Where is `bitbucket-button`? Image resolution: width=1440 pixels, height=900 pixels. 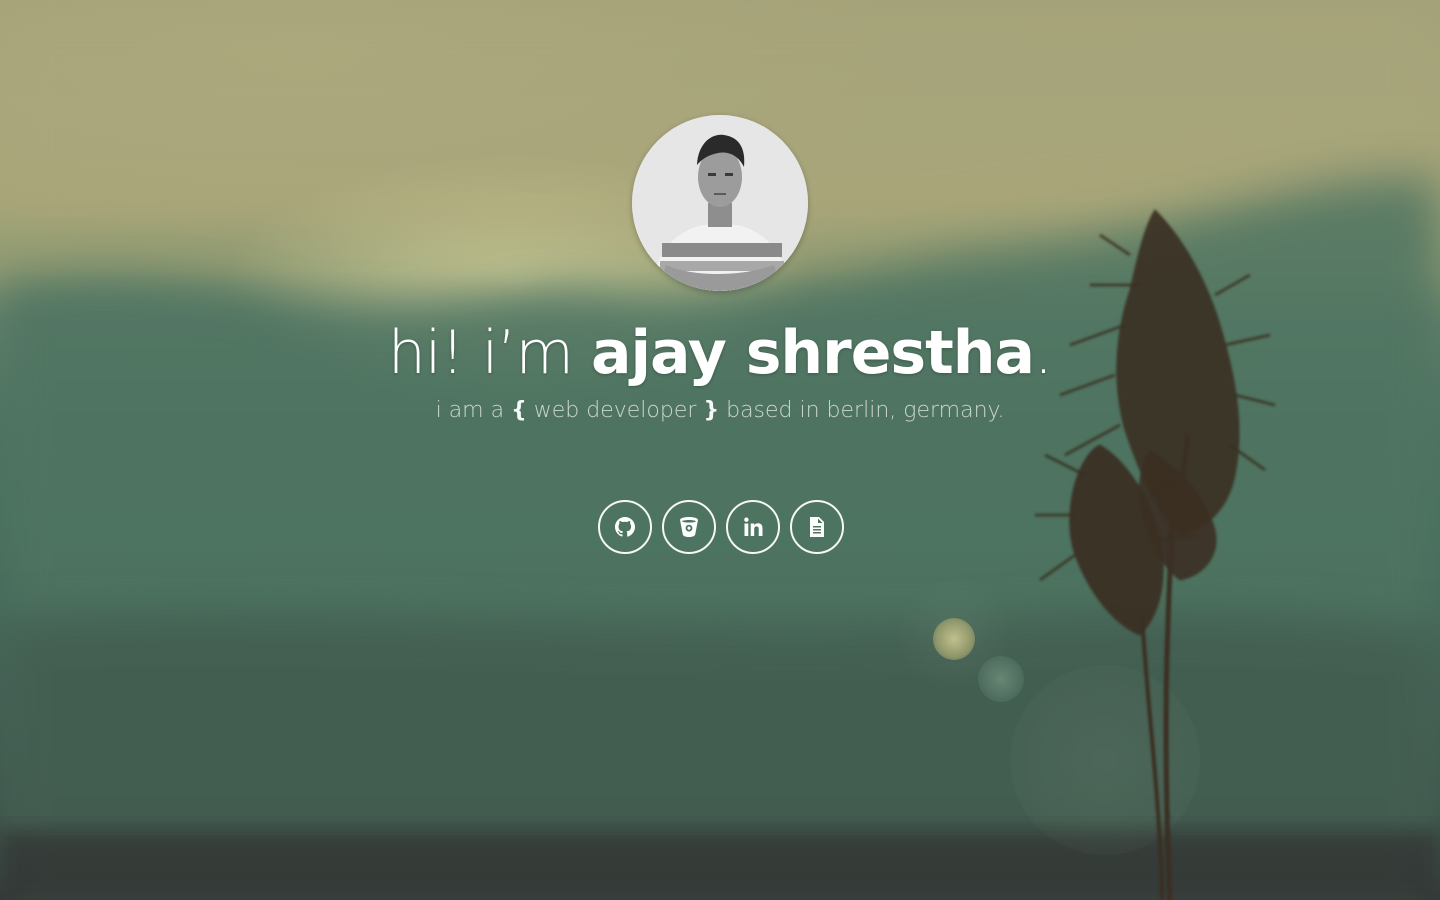 bitbucket-button is located at coordinates (689, 527).